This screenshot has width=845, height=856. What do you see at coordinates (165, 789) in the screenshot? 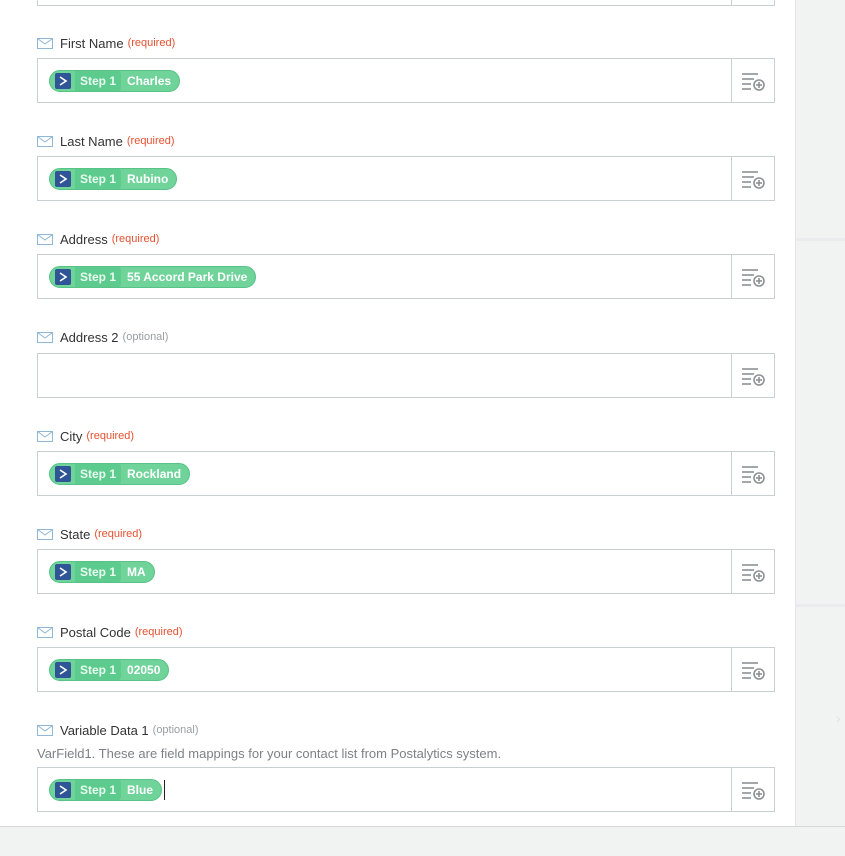
I see `text-caret` at bounding box center [165, 789].